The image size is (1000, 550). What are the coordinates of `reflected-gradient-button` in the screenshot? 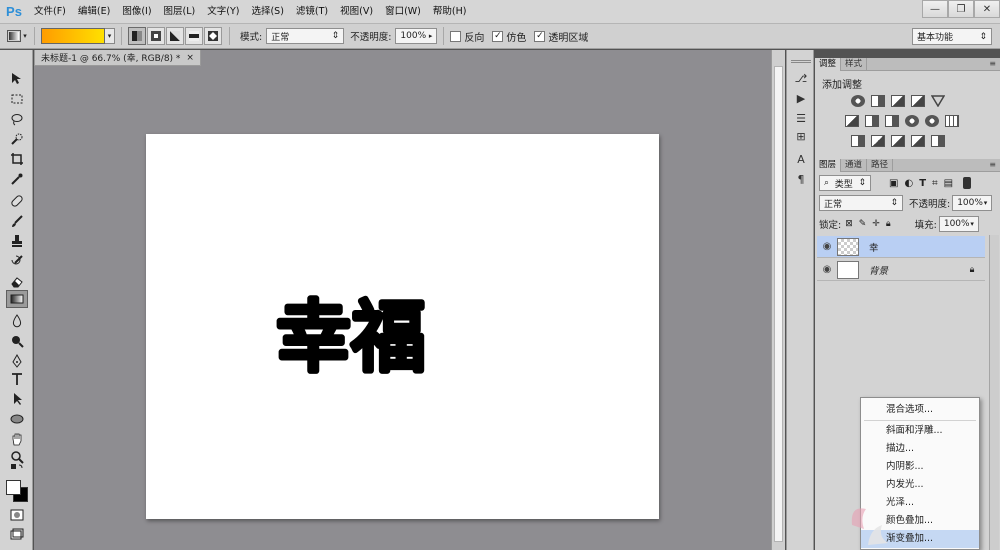 It's located at (194, 36).